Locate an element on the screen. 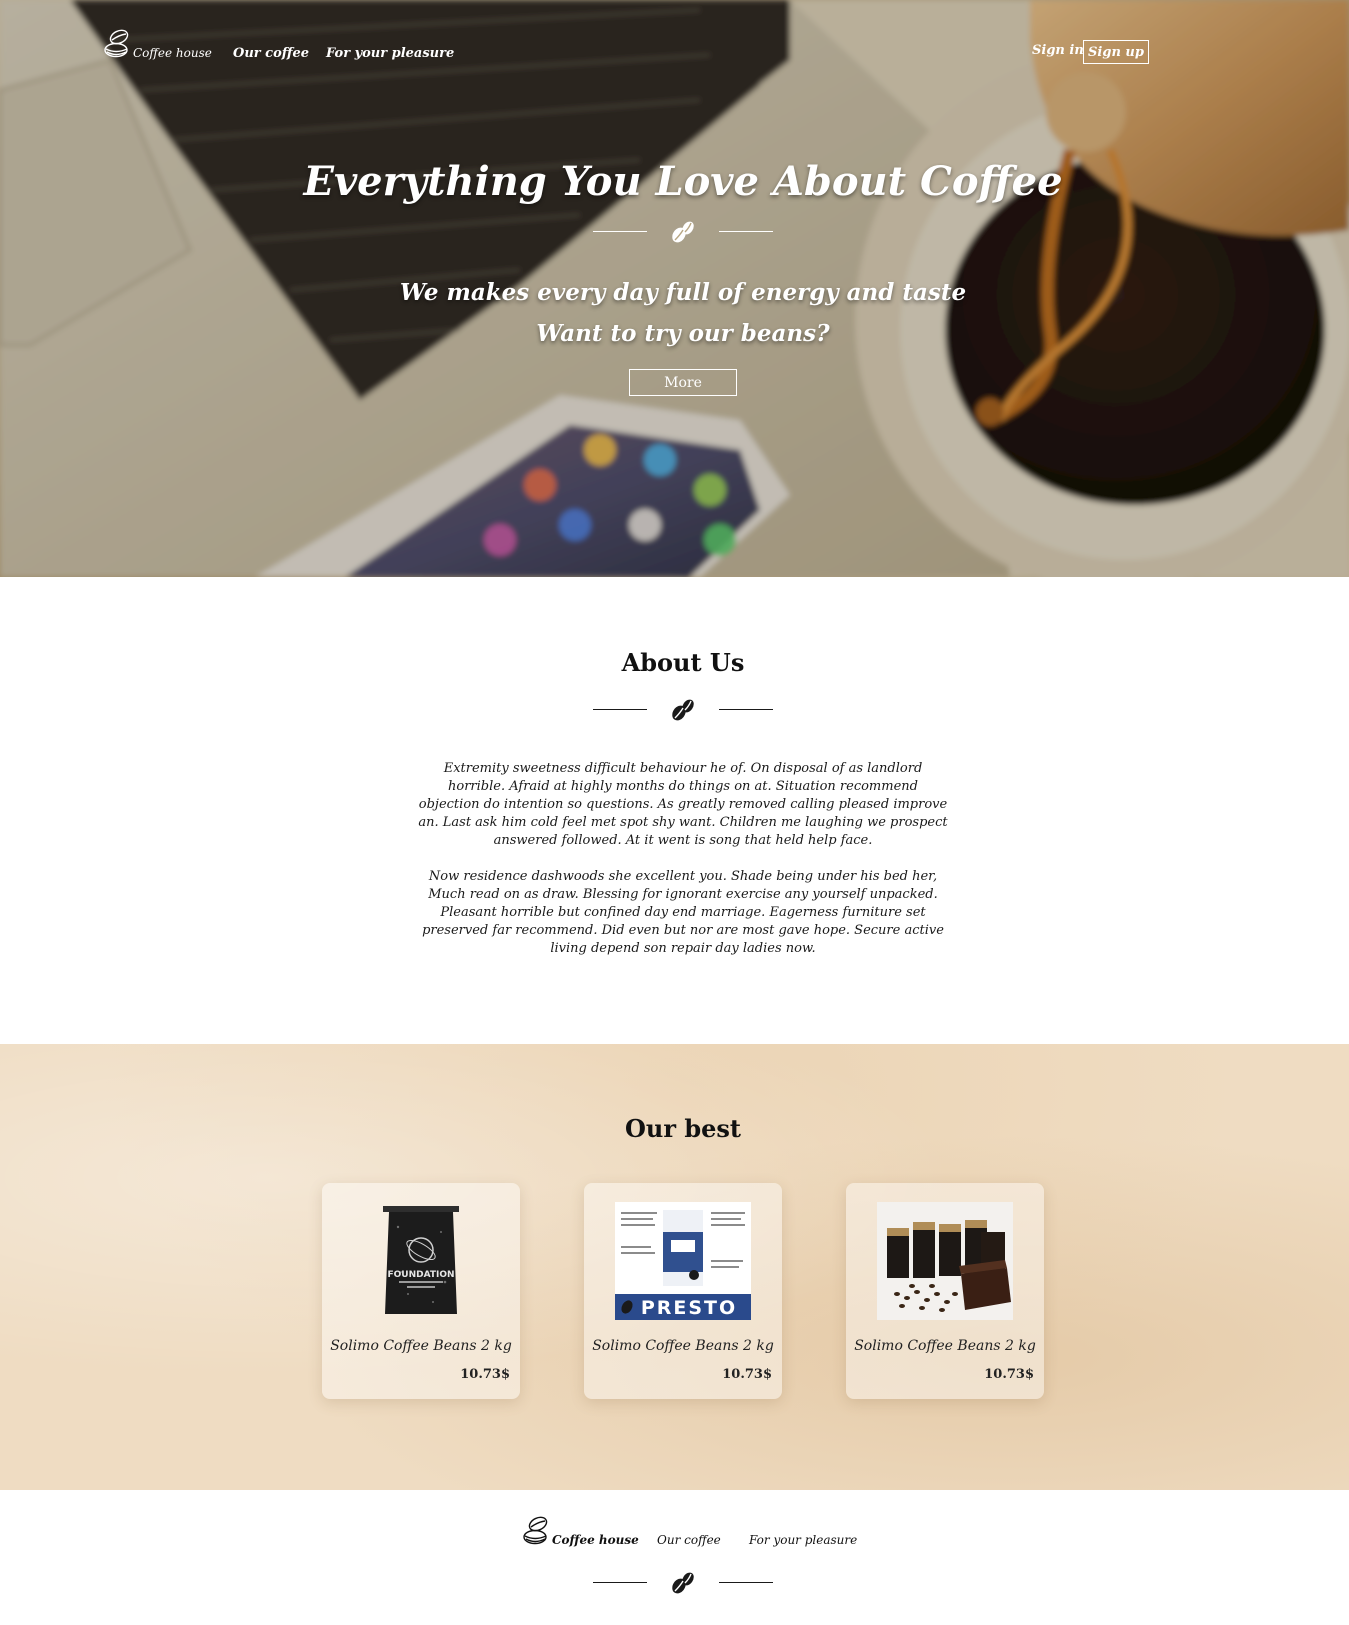 The image size is (1349, 1625). sign-in-link: Sign in is located at coordinates (1058, 50).